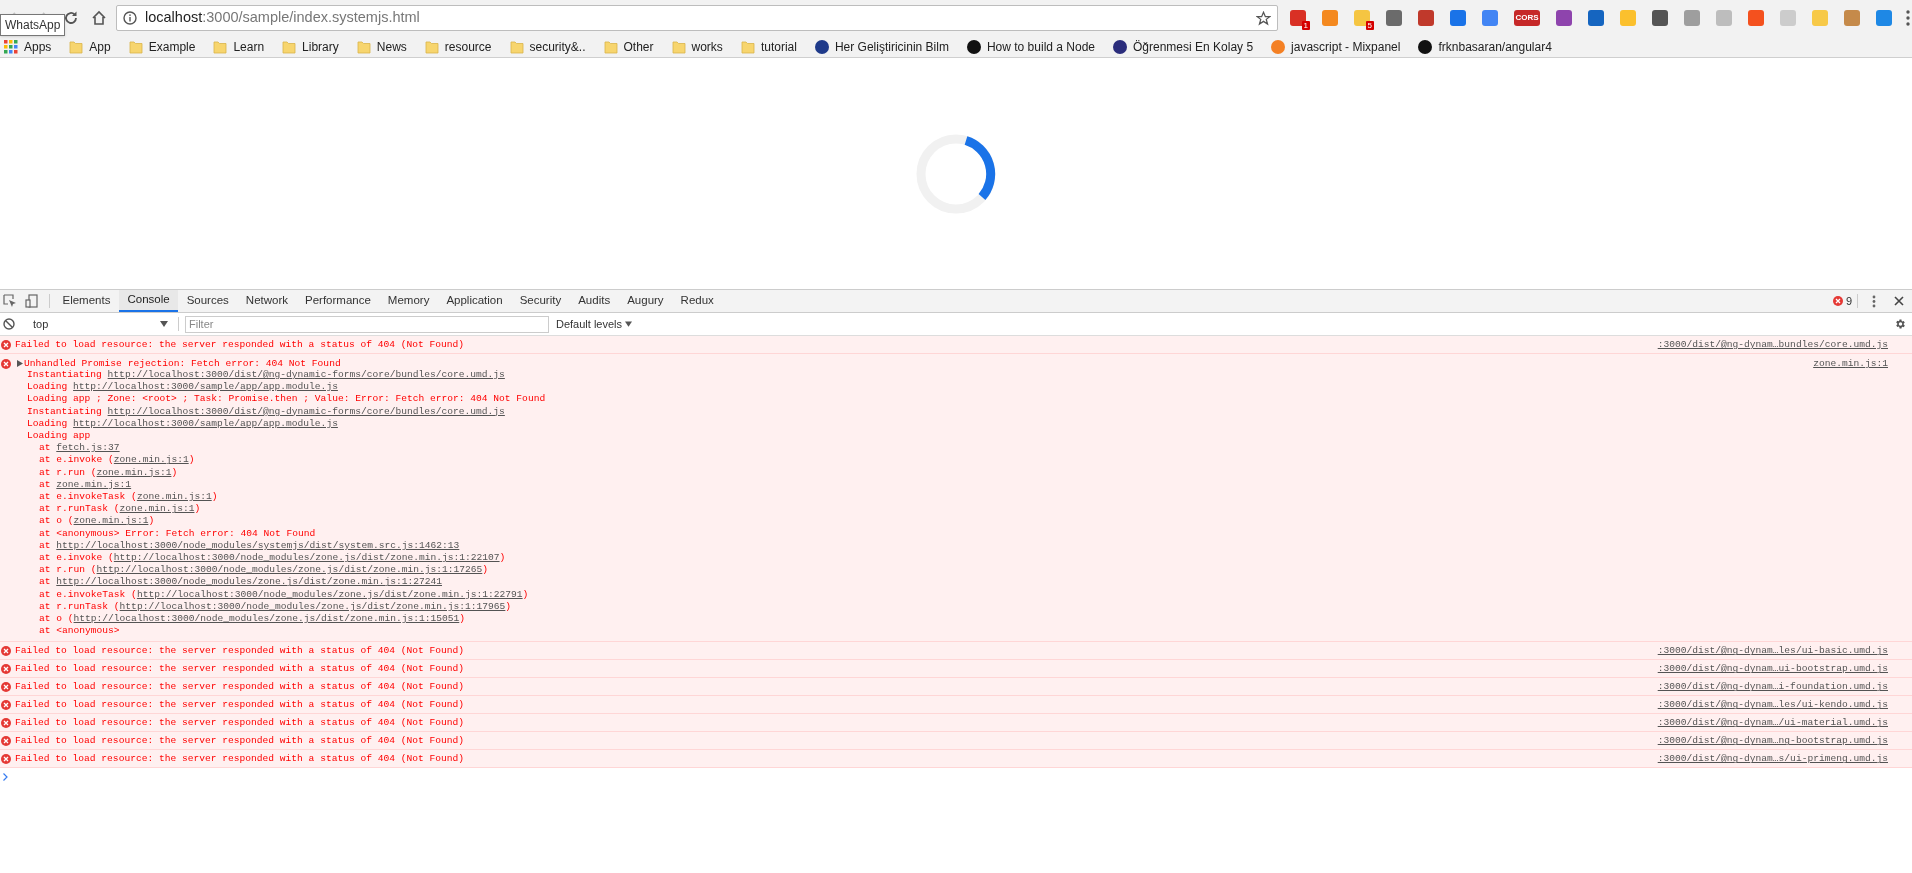 The height and width of the screenshot is (873, 1912). I want to click on bookmark: App, so click(90, 46).